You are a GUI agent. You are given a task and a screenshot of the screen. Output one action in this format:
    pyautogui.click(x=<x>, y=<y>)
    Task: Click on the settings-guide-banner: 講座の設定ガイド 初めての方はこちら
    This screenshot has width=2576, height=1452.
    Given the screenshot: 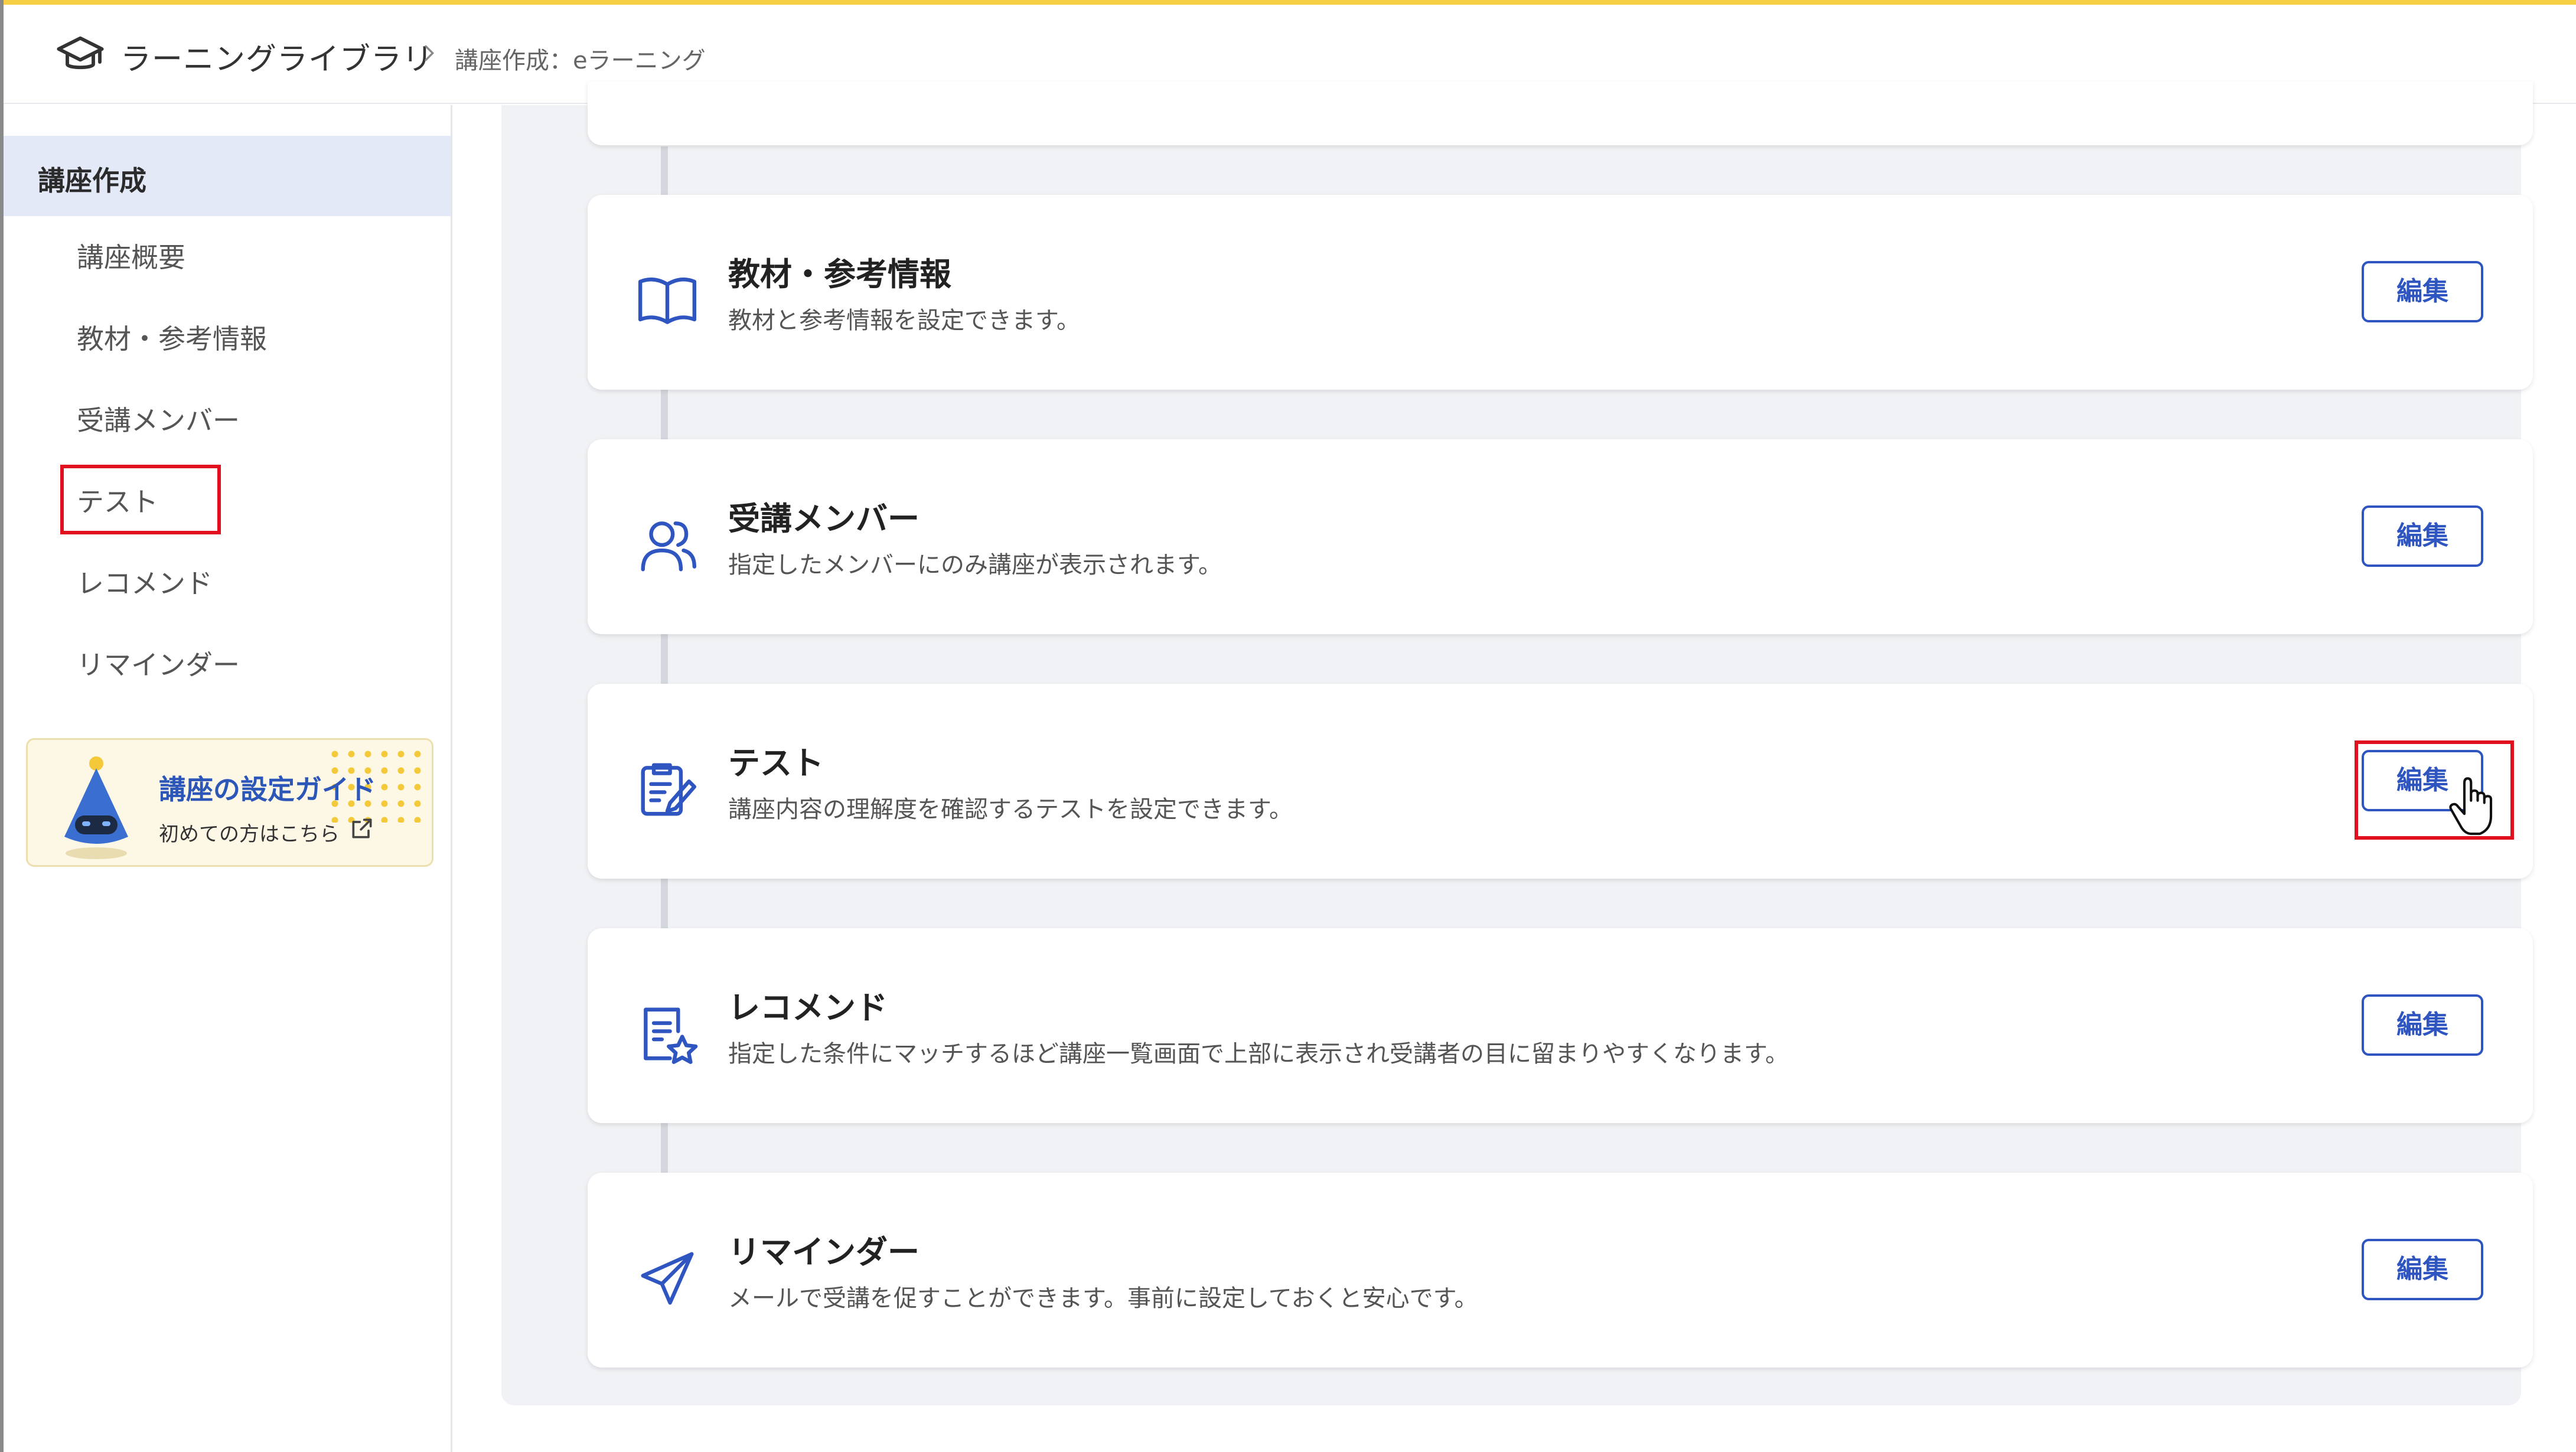 What is the action you would take?
    pyautogui.click(x=230, y=802)
    